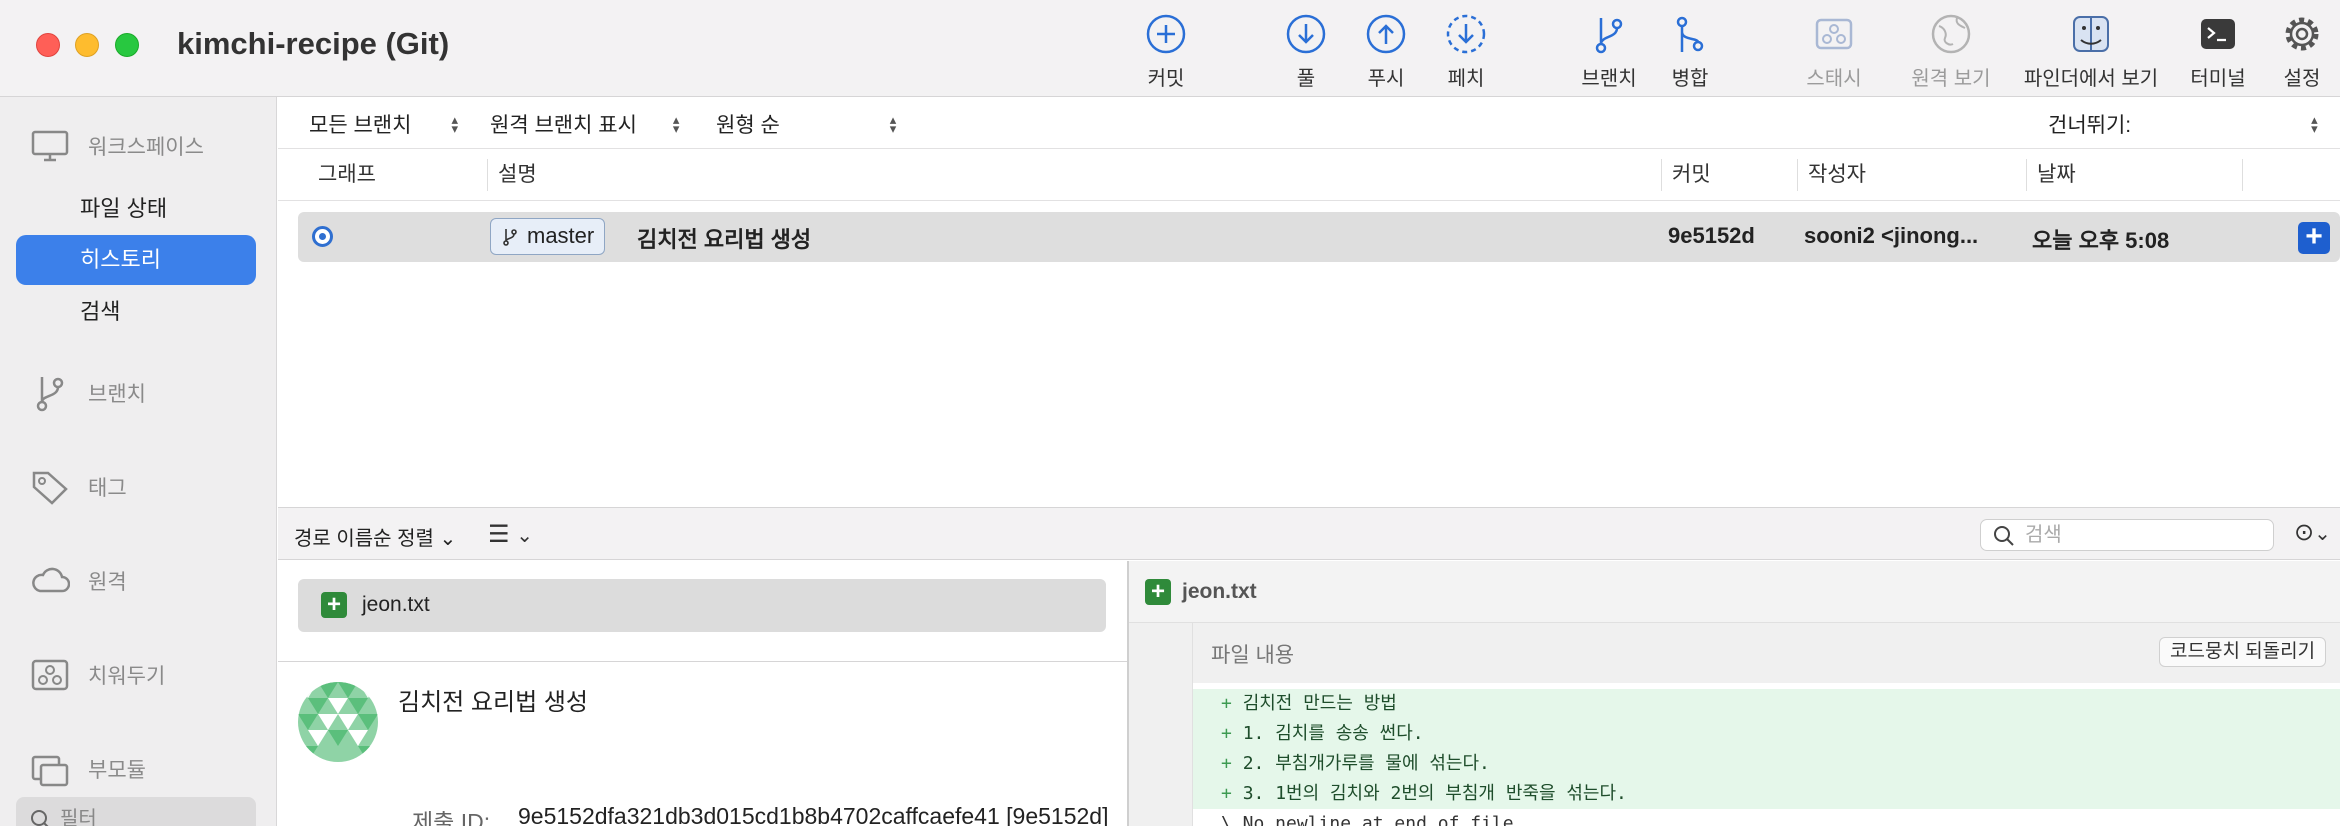 The image size is (2340, 826). Describe the element at coordinates (50, 146) in the screenshot. I see `monitor-icon` at that location.